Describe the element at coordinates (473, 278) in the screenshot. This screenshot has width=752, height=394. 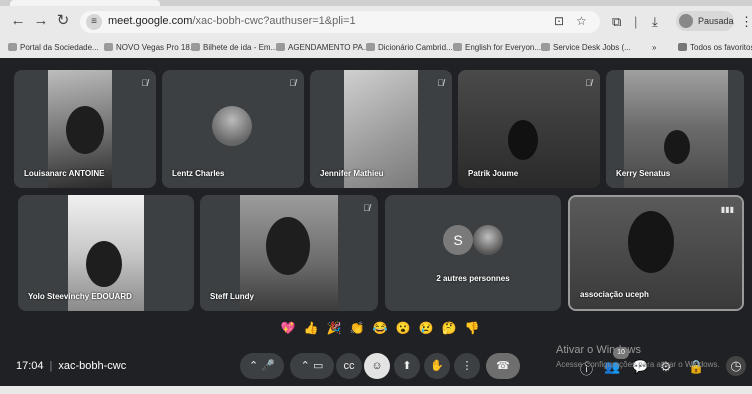
I see `participant-name: 2 autres personnes` at that location.